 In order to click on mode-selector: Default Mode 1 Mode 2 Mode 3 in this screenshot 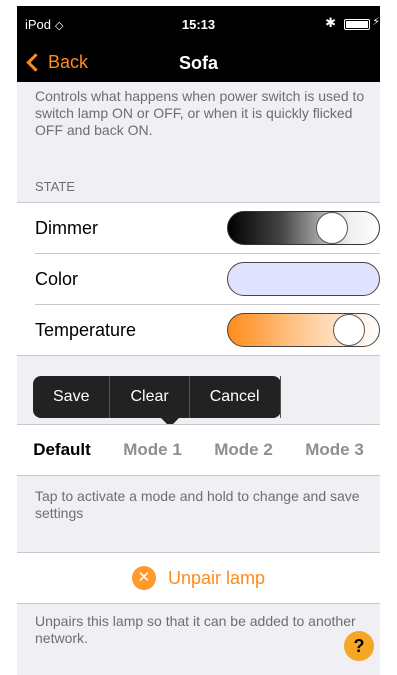, I will do `click(198, 450)`.